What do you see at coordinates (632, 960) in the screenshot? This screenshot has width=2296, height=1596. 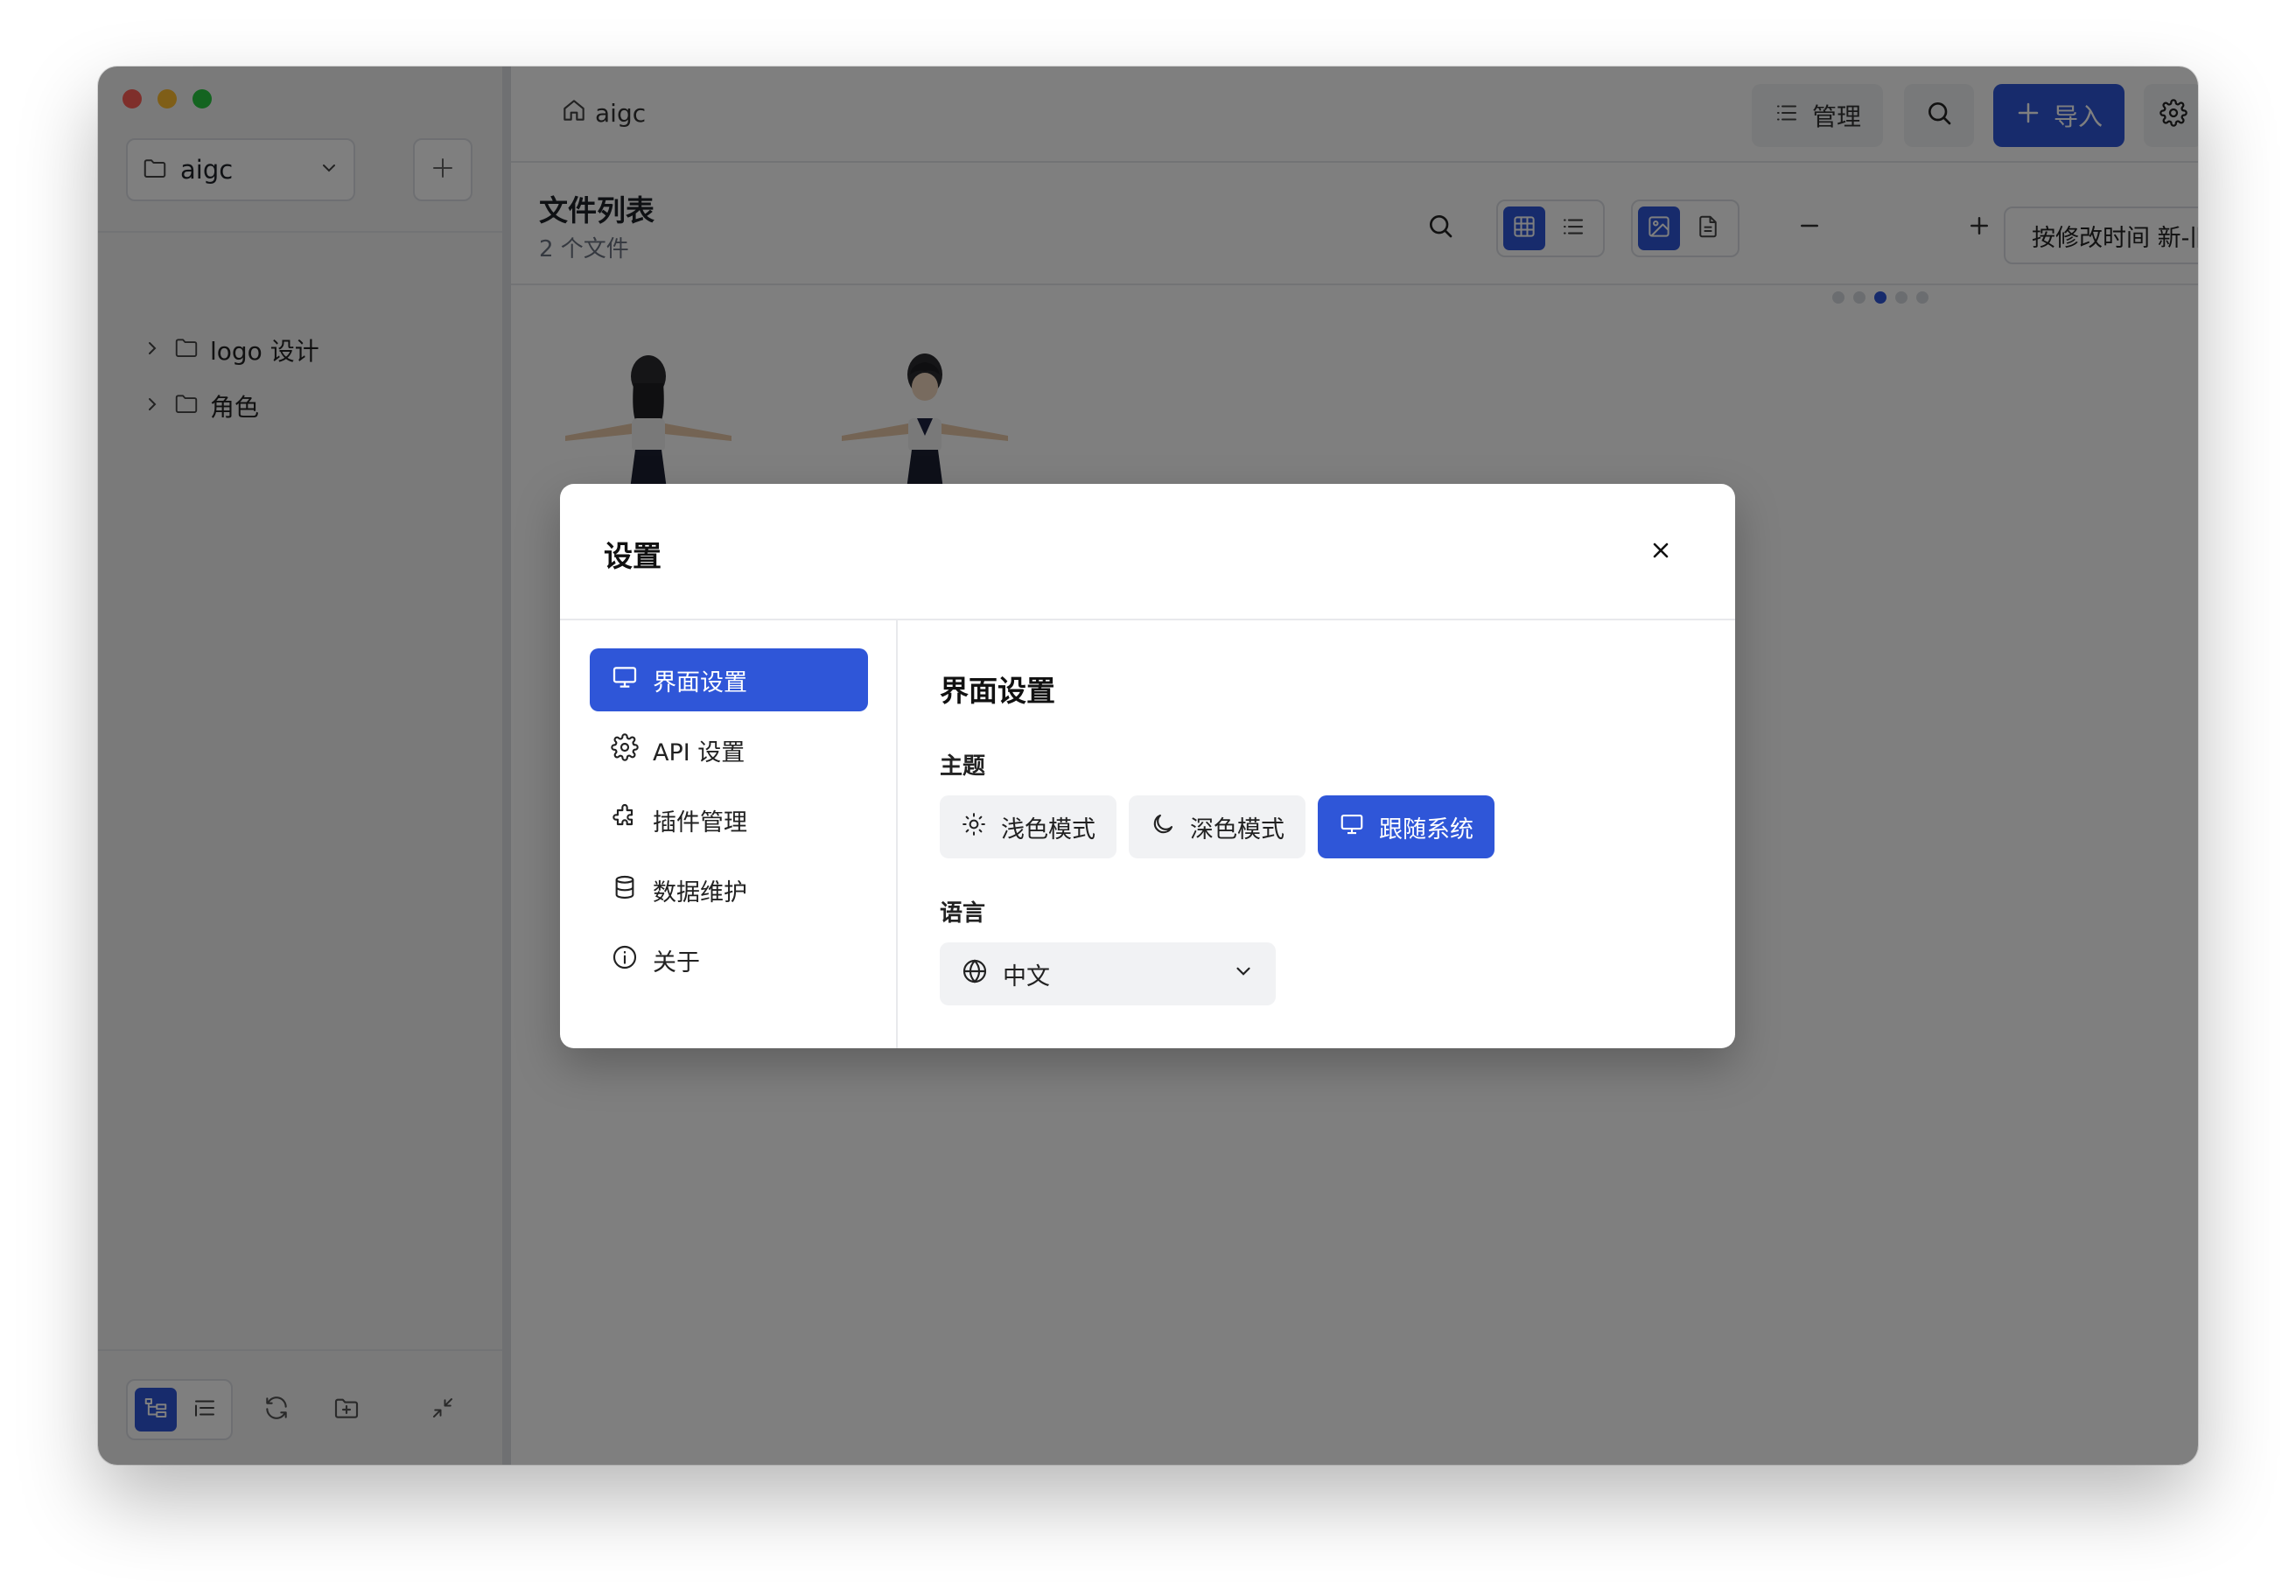 I see `info-icon` at bounding box center [632, 960].